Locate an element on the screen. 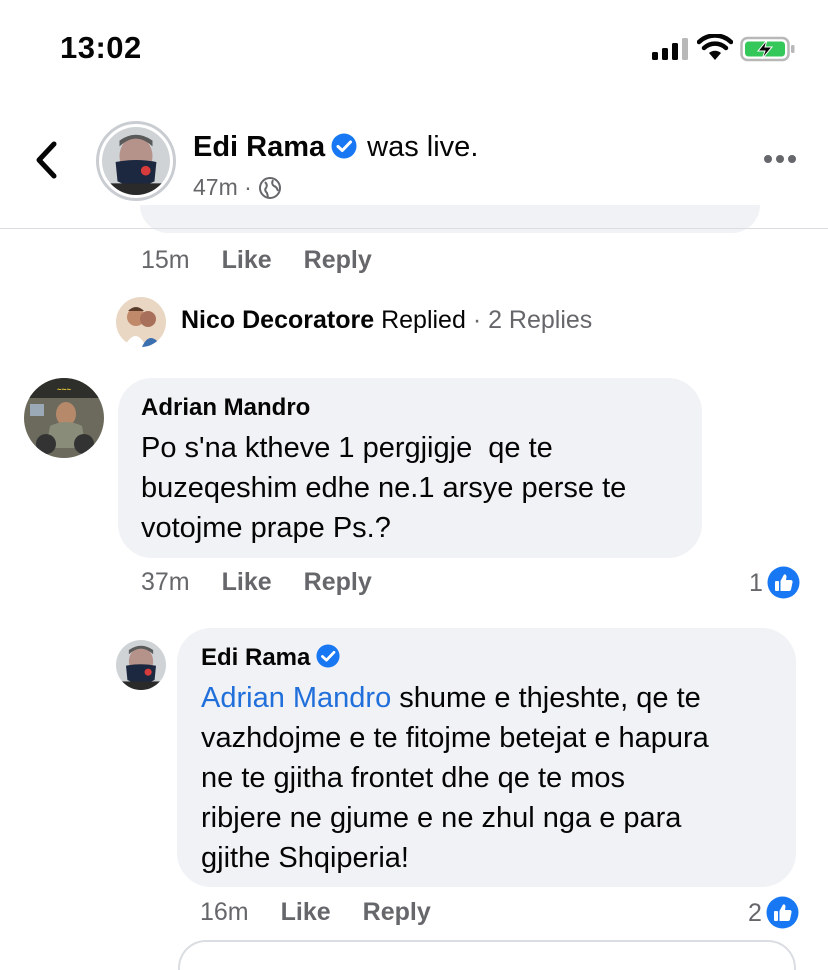 The height and width of the screenshot is (970, 828). reply-avatar-image is located at coordinates (141, 665).